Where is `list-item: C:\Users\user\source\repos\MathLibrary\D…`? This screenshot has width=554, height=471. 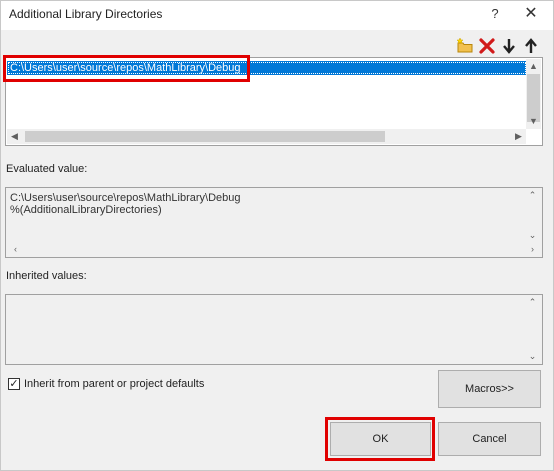
list-item: C:\Users\user\source\repos\MathLibrary\D… is located at coordinates (267, 68).